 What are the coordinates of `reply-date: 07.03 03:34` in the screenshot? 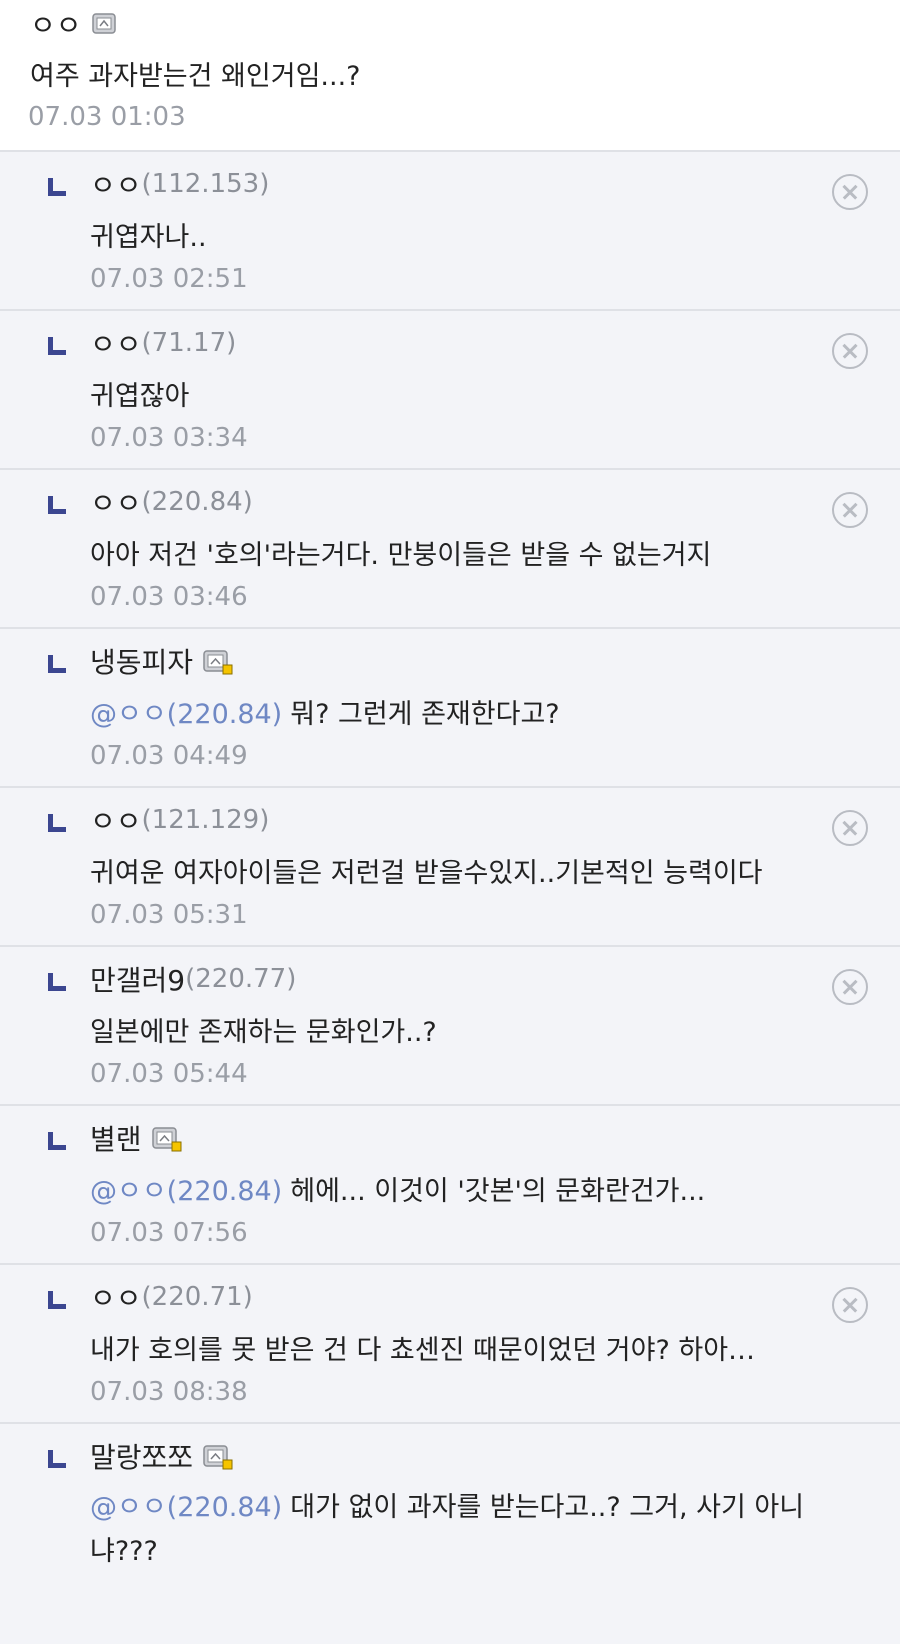 It's located at (169, 438).